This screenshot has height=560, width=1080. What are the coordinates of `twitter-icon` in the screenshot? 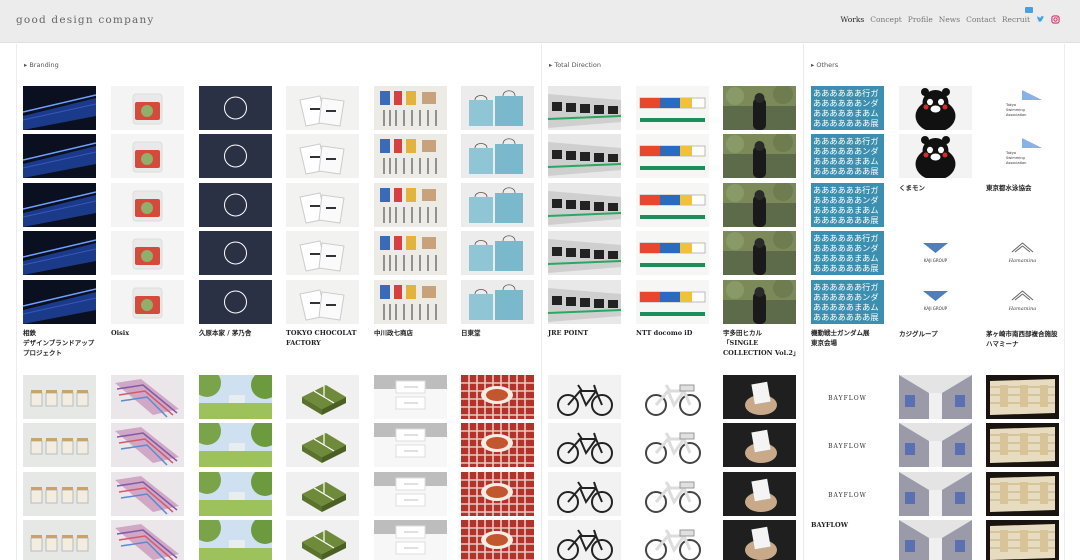 It's located at (1040, 19).